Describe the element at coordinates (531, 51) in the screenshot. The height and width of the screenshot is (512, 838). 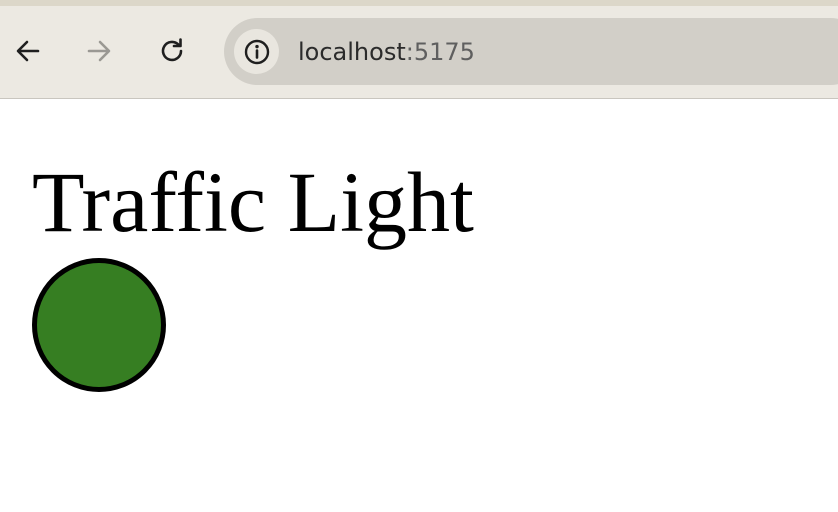
I see `address-bar: localhost:5175` at that location.